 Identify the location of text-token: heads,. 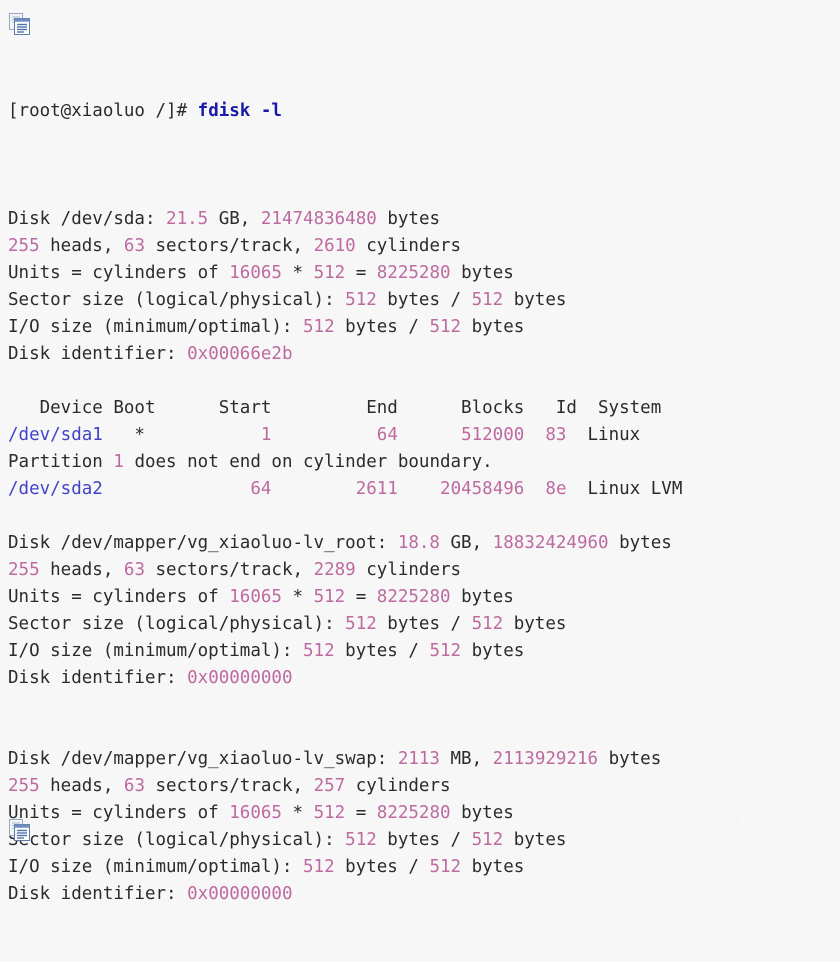
(81, 786).